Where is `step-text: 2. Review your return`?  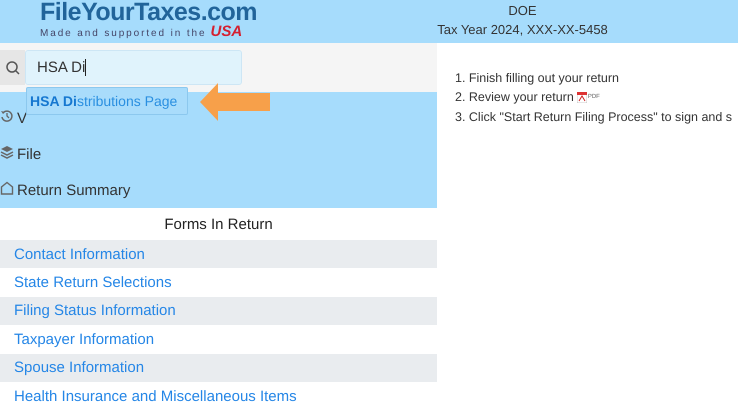
step-text: 2. Review your return is located at coordinates (514, 97).